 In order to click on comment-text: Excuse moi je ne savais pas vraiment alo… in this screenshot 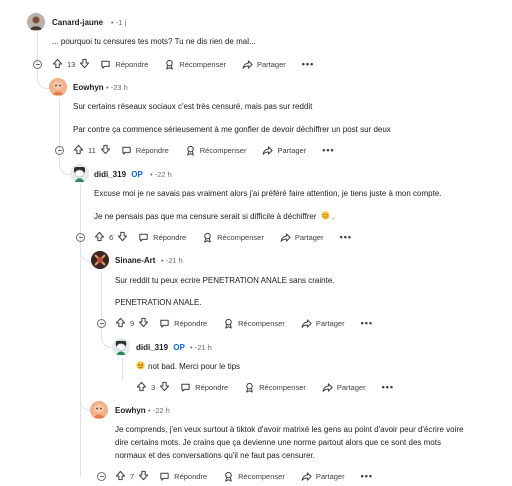, I will do `click(268, 193)`.